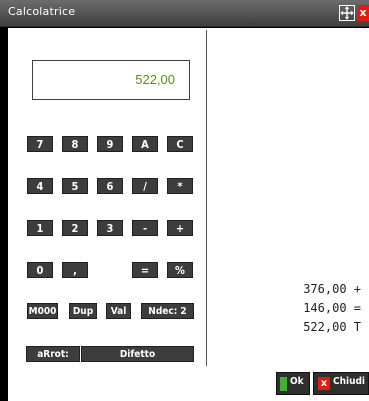  I want to click on key-clear: C, so click(180, 144).